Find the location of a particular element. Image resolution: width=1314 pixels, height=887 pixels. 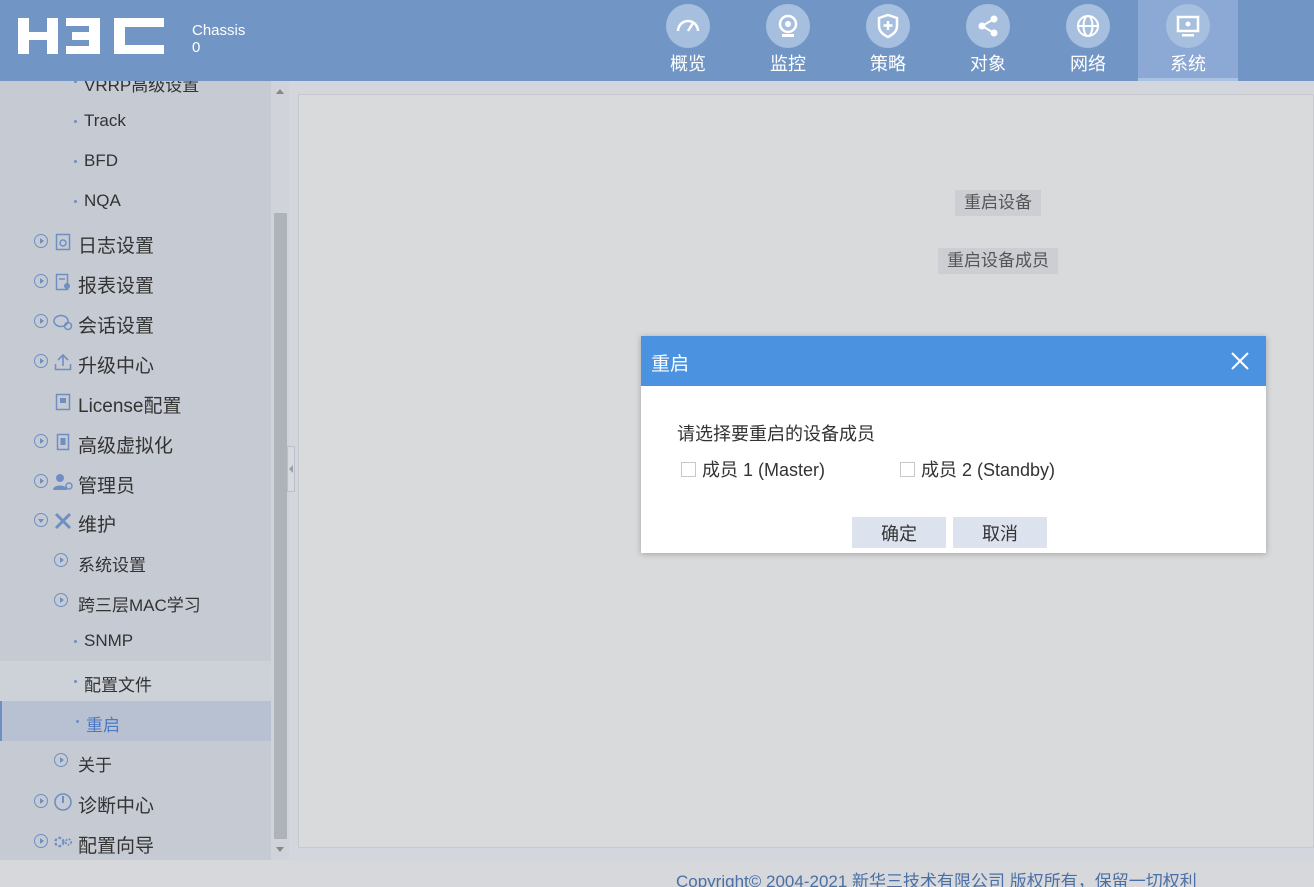

sidebar-item-label: 高级虚拟化 is located at coordinates (126, 446).